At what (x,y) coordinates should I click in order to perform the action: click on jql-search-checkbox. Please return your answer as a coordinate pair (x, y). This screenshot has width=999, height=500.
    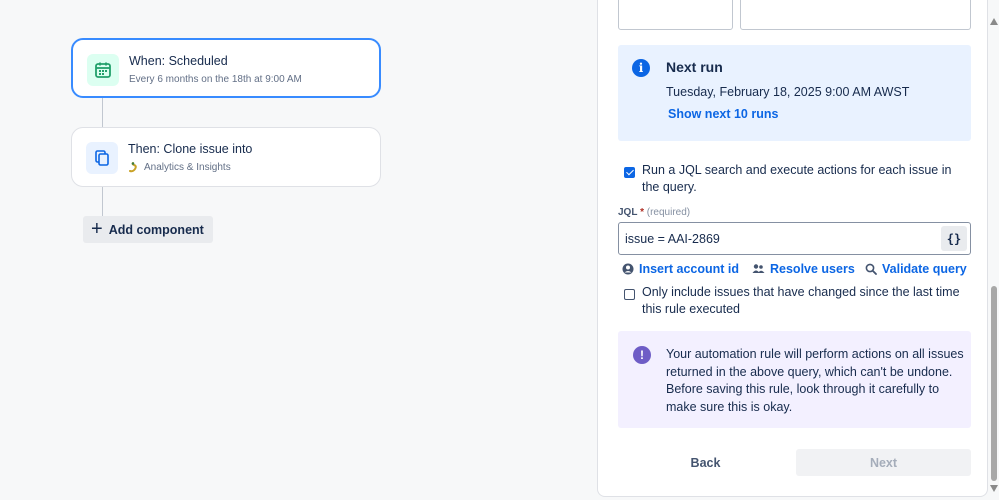
    Looking at the image, I should click on (629, 172).